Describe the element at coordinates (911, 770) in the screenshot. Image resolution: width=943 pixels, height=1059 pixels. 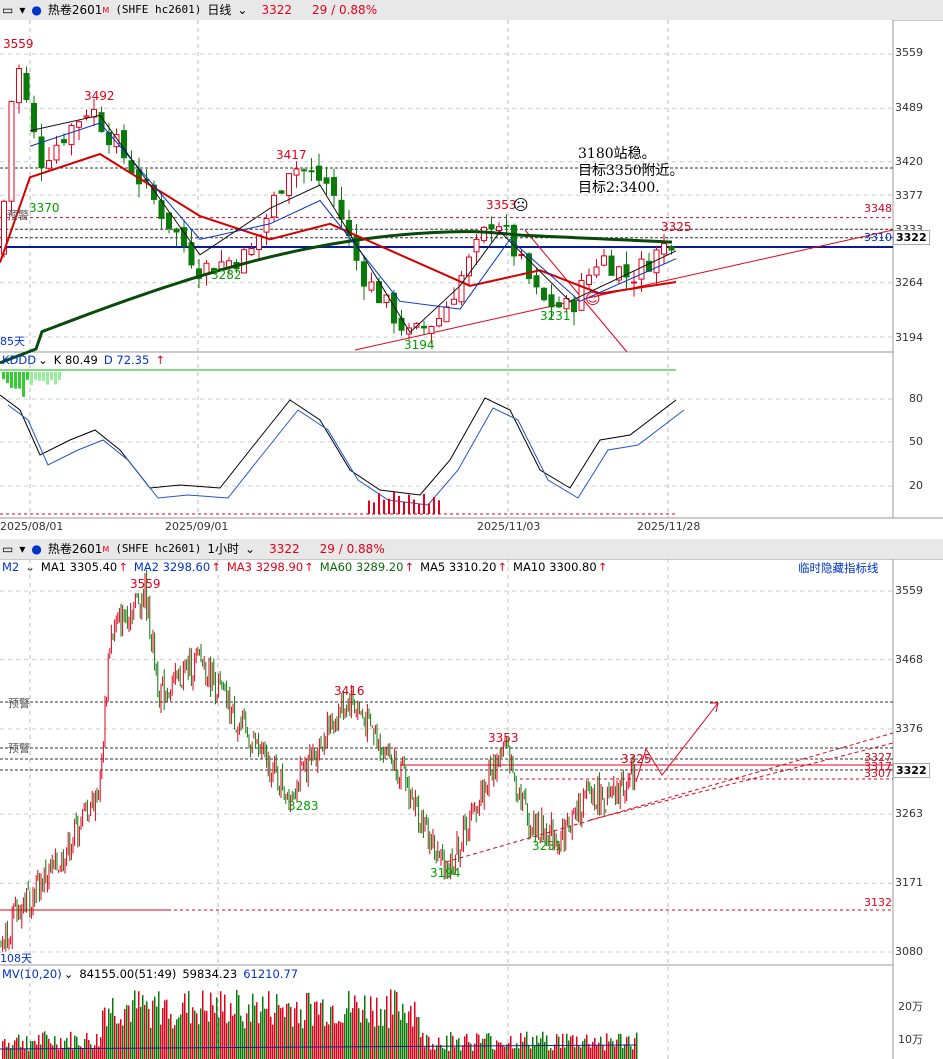
I see `current-price-badge: 3322` at that location.